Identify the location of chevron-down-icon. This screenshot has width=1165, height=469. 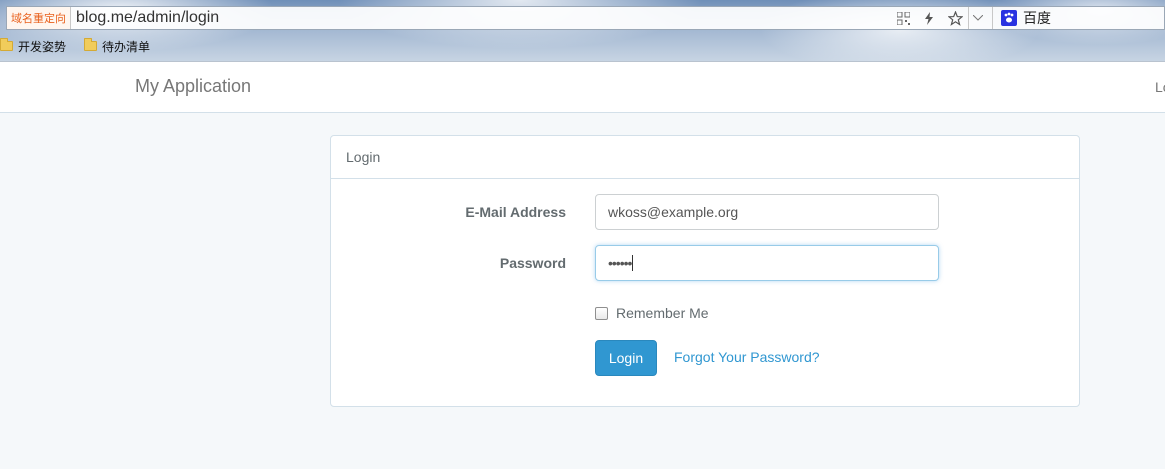
(977, 18).